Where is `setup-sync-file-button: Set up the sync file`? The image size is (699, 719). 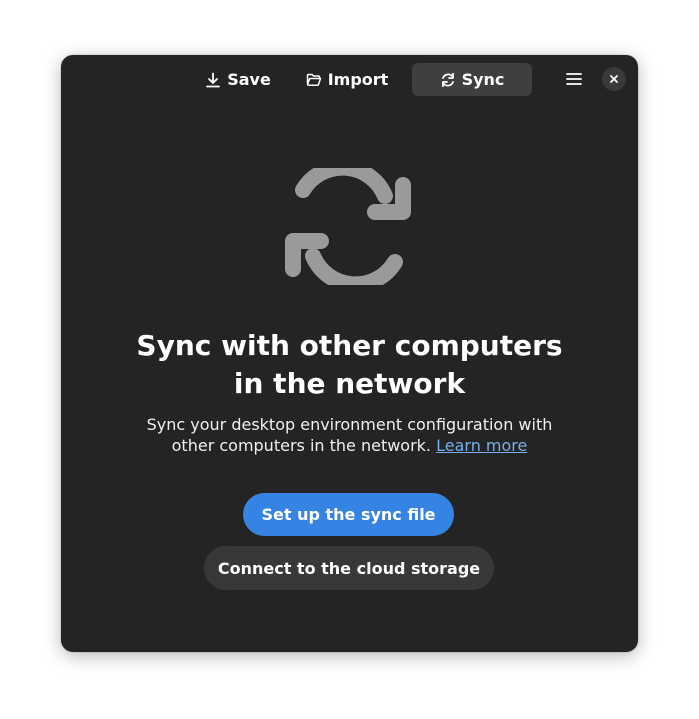 setup-sync-file-button: Set up the sync file is located at coordinates (348, 514).